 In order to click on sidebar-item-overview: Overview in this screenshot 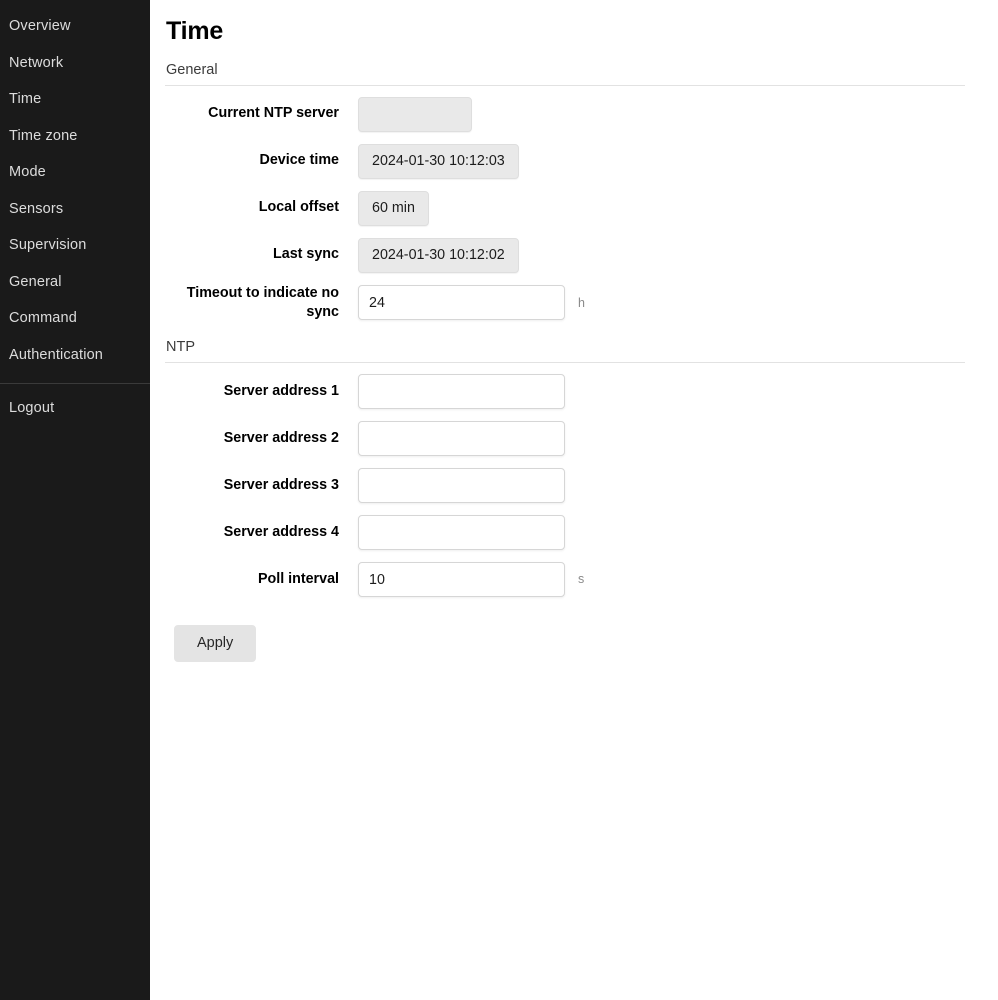, I will do `click(75, 26)`.